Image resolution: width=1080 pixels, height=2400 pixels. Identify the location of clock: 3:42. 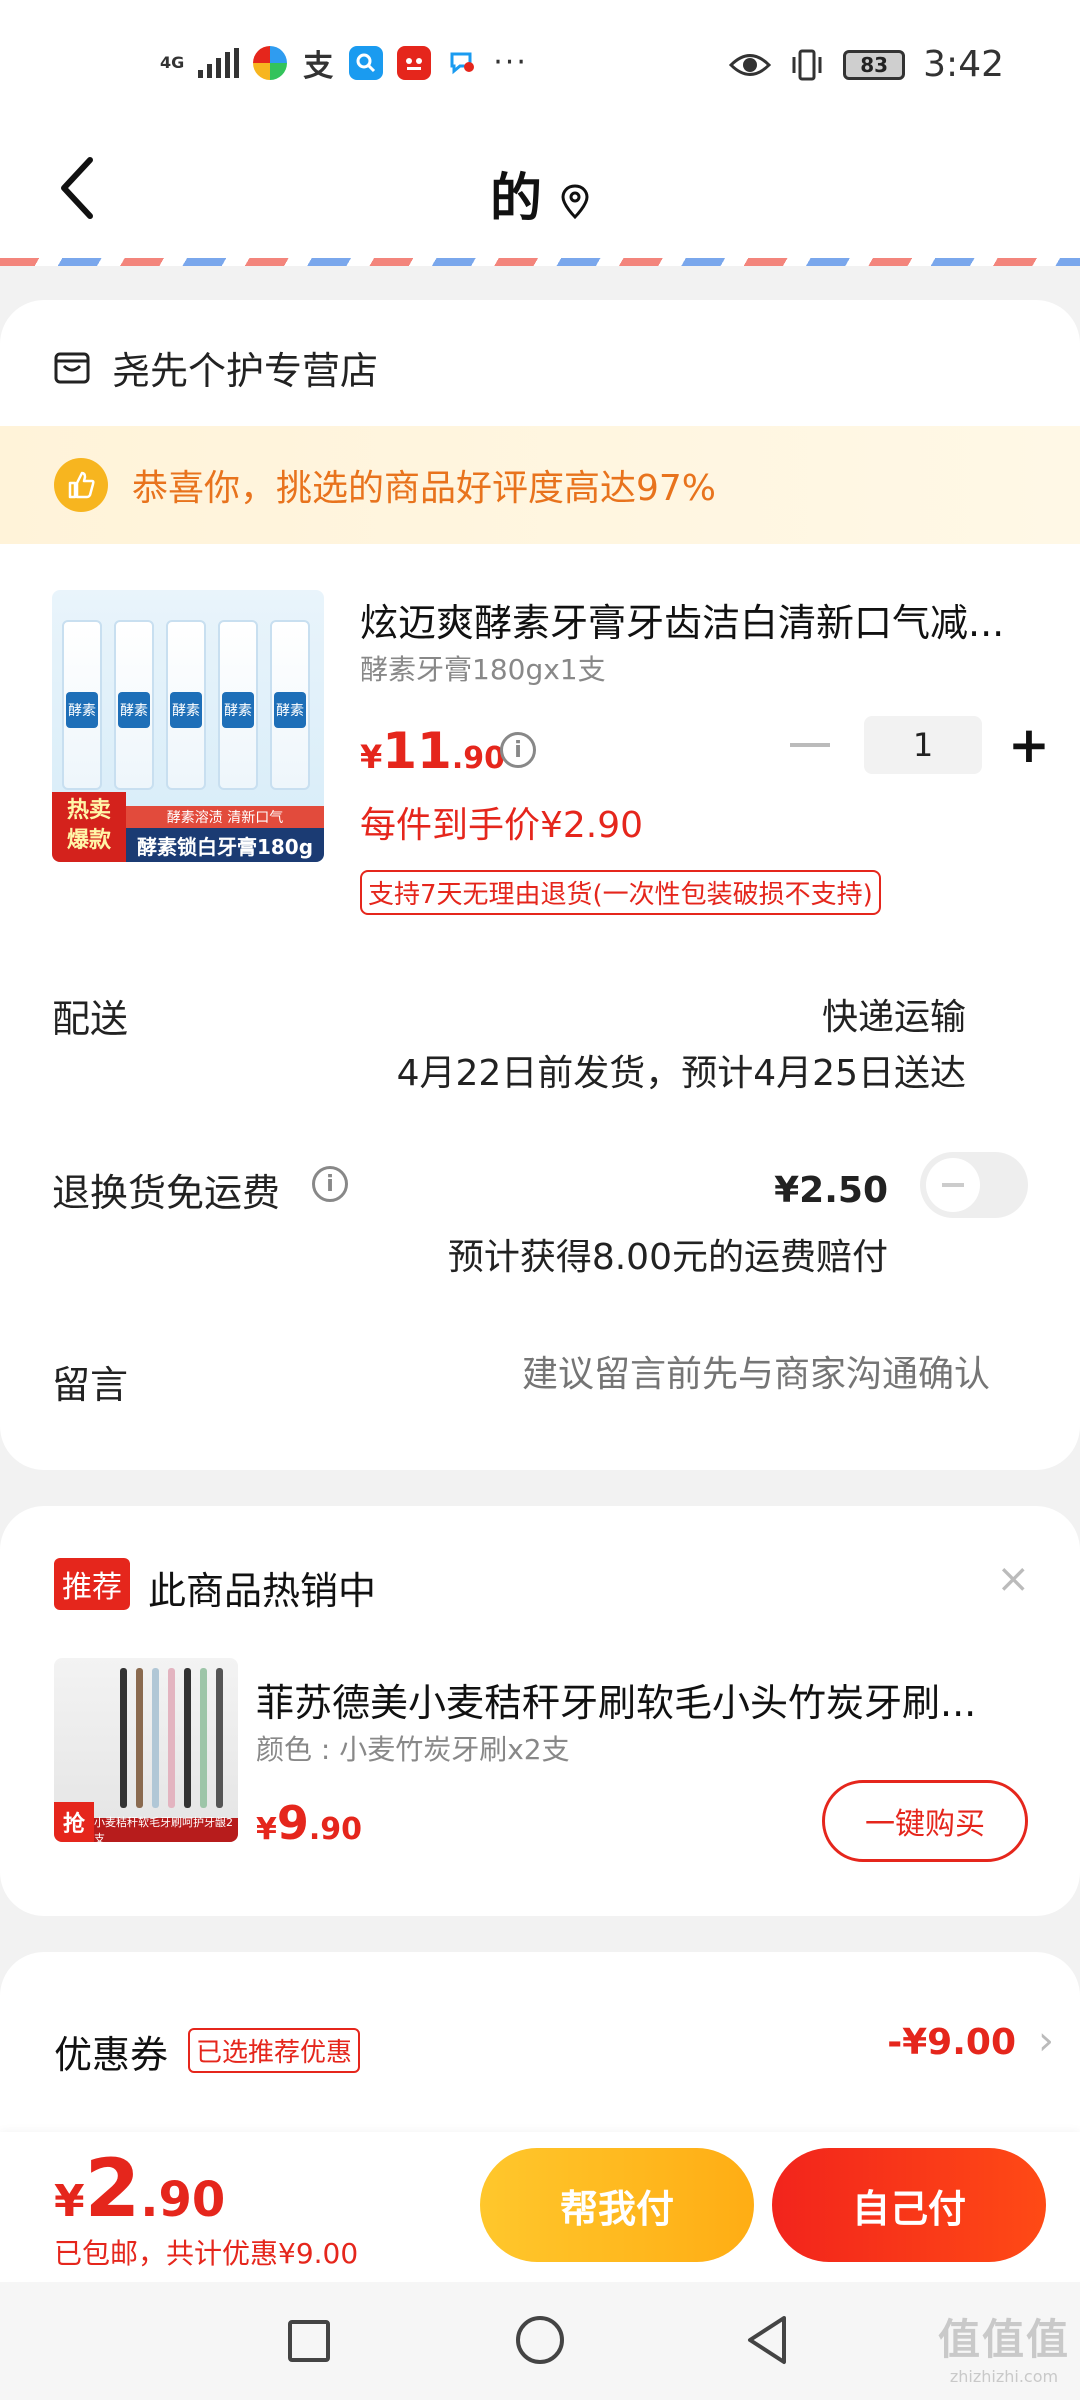
(963, 64).